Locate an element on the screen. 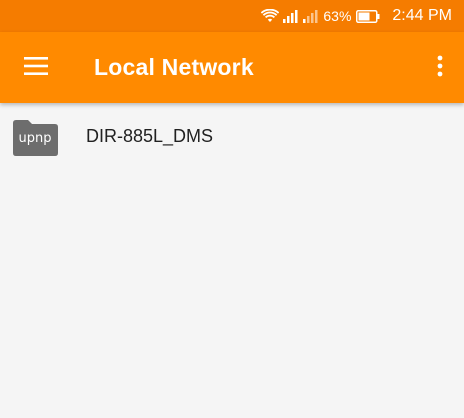  signal-weak-icon is located at coordinates (311, 16).